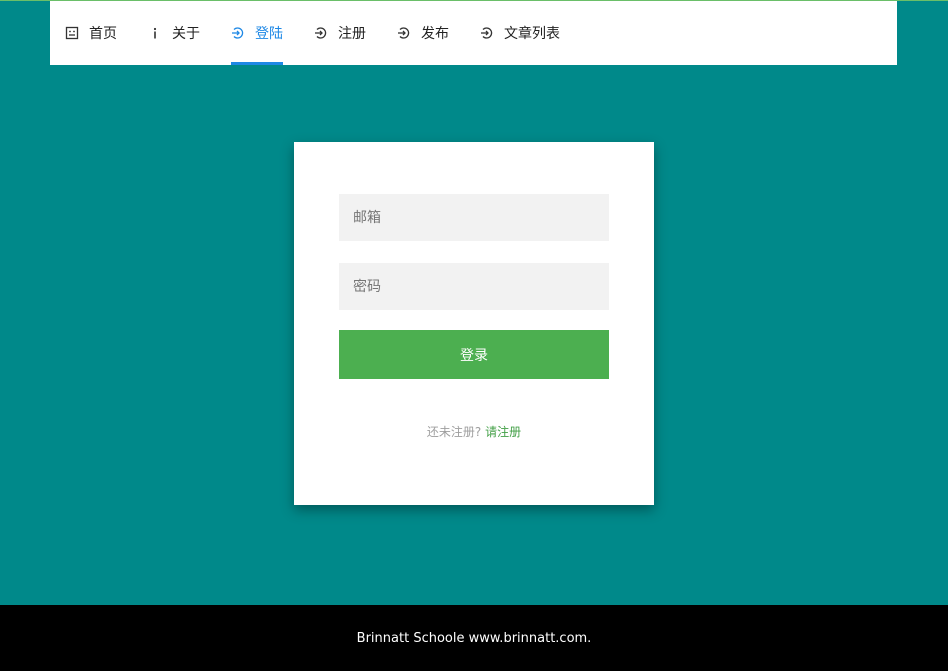  I want to click on password-field, so click(474, 286).